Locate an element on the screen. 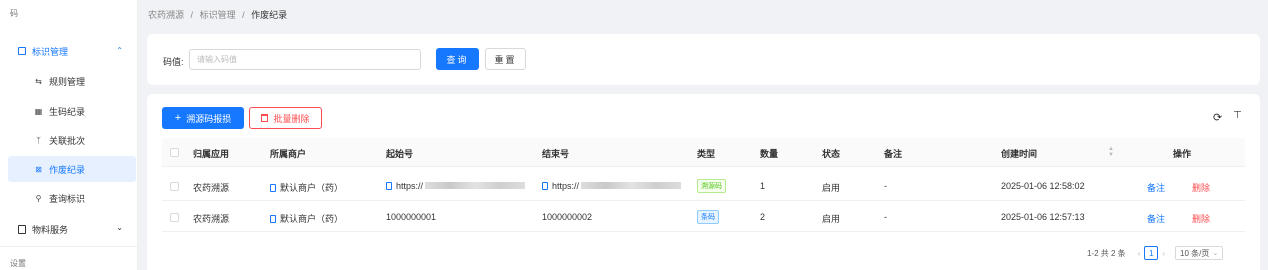 Image resolution: width=1268 pixels, height=270 pixels. sidebar-top-label: 码 is located at coordinates (14, 13).